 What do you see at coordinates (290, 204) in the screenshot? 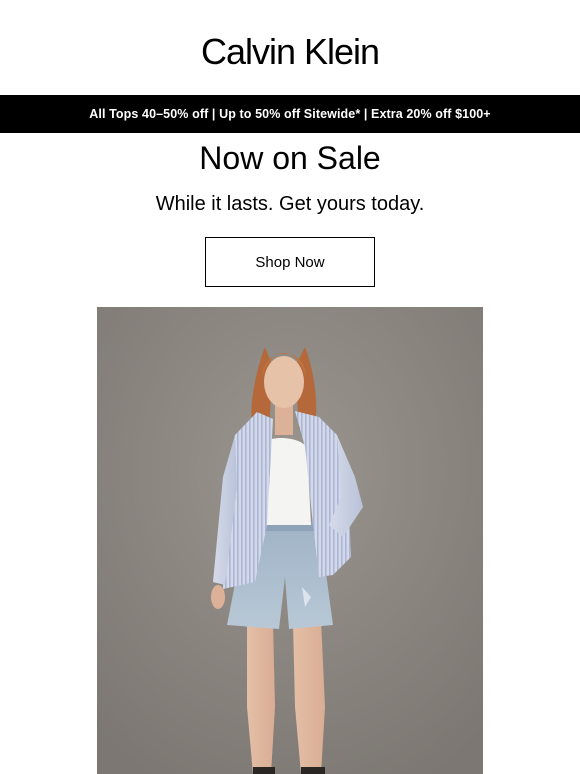
I see `subheadline: While it lasts. Get yours today.` at bounding box center [290, 204].